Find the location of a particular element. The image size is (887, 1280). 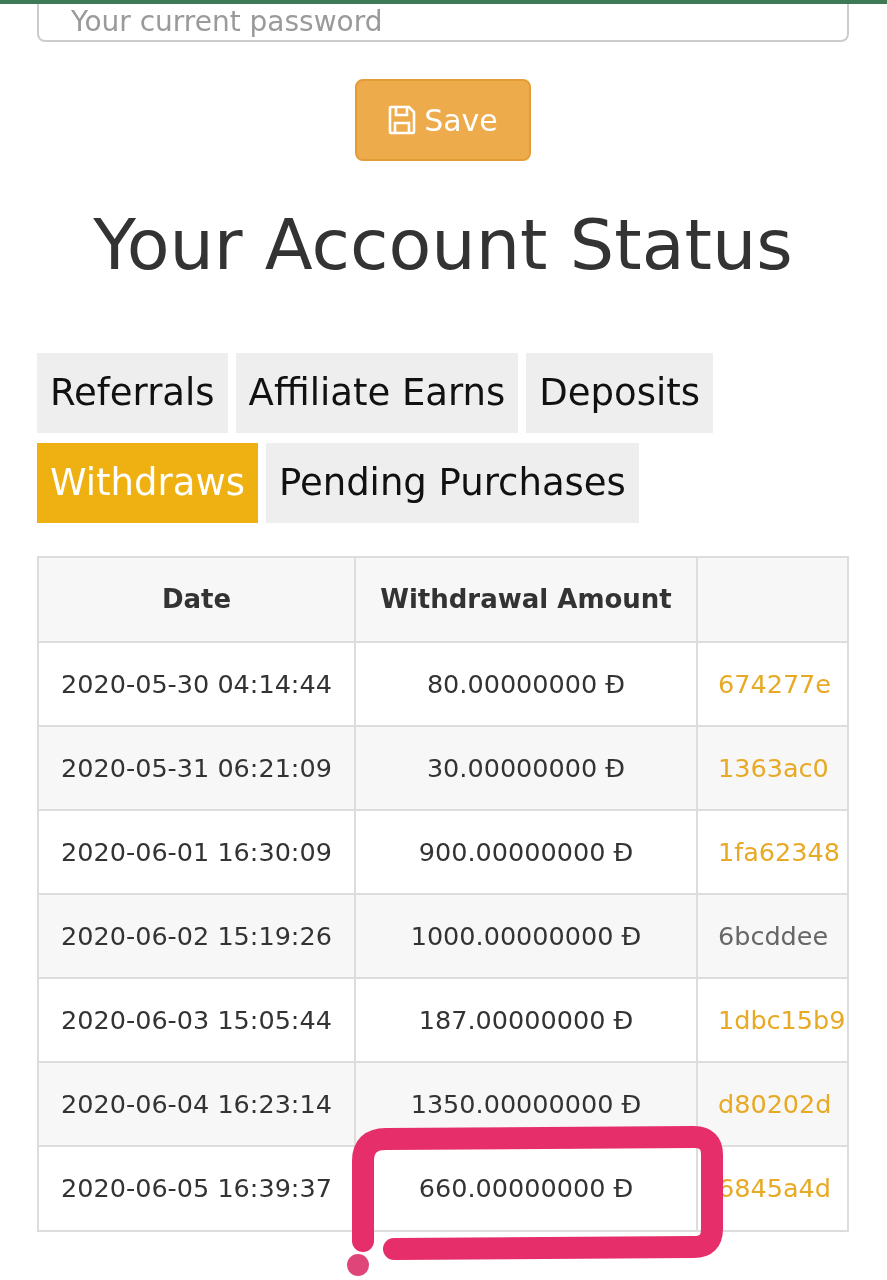

transaction-id: 6bcddee is located at coordinates (773, 935).